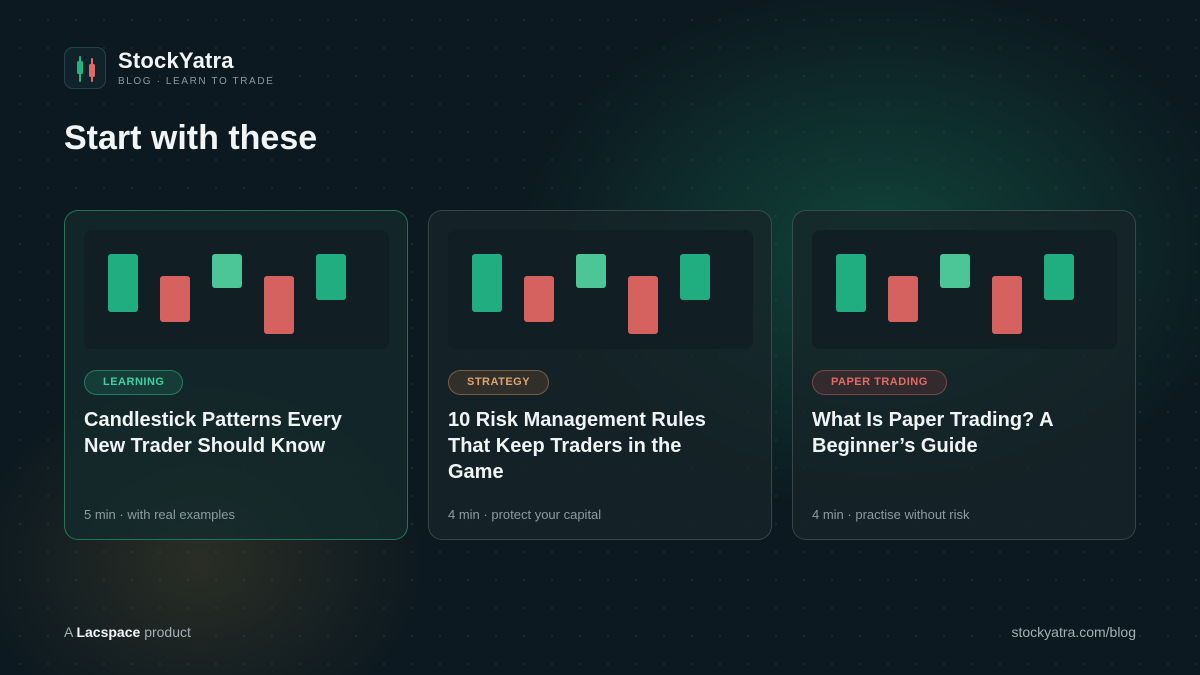 The height and width of the screenshot is (675, 1200). Describe the element at coordinates (85, 68) in the screenshot. I see `candlestick-icon` at that location.